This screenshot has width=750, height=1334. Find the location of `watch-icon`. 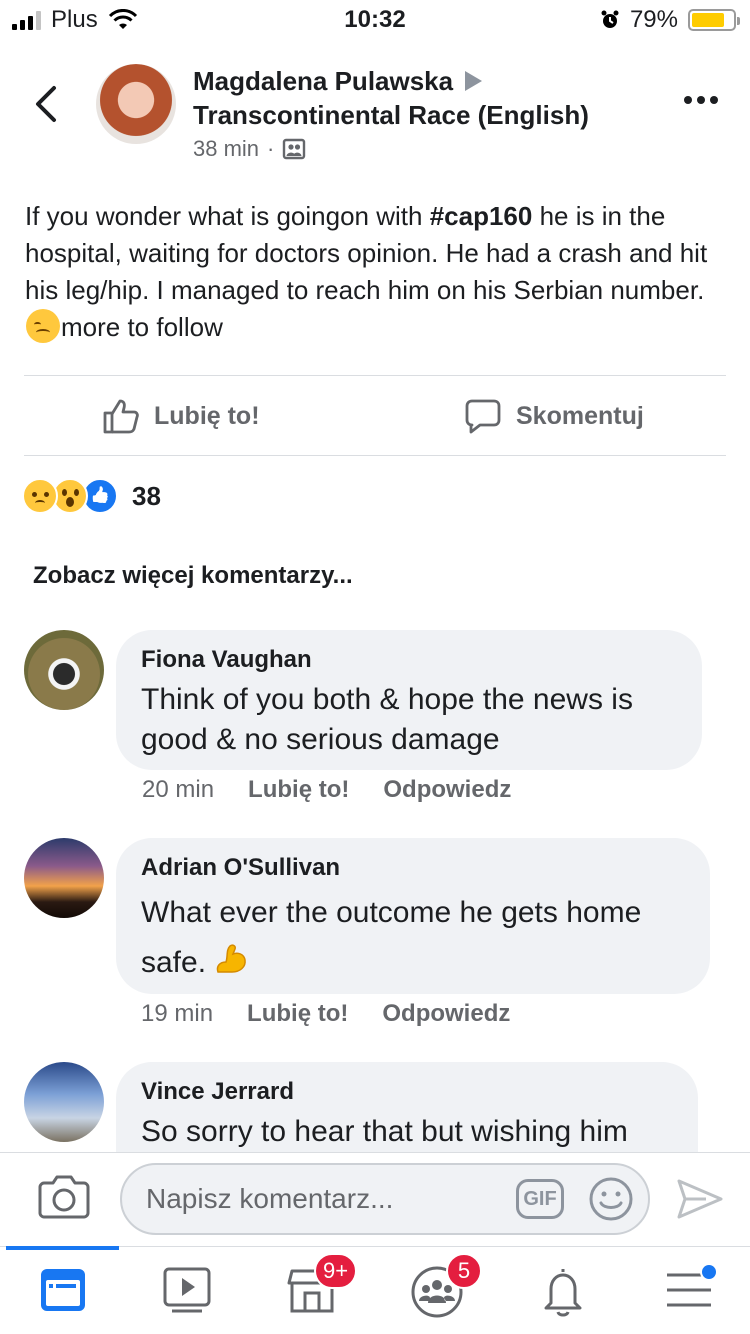

watch-icon is located at coordinates (187, 1290).